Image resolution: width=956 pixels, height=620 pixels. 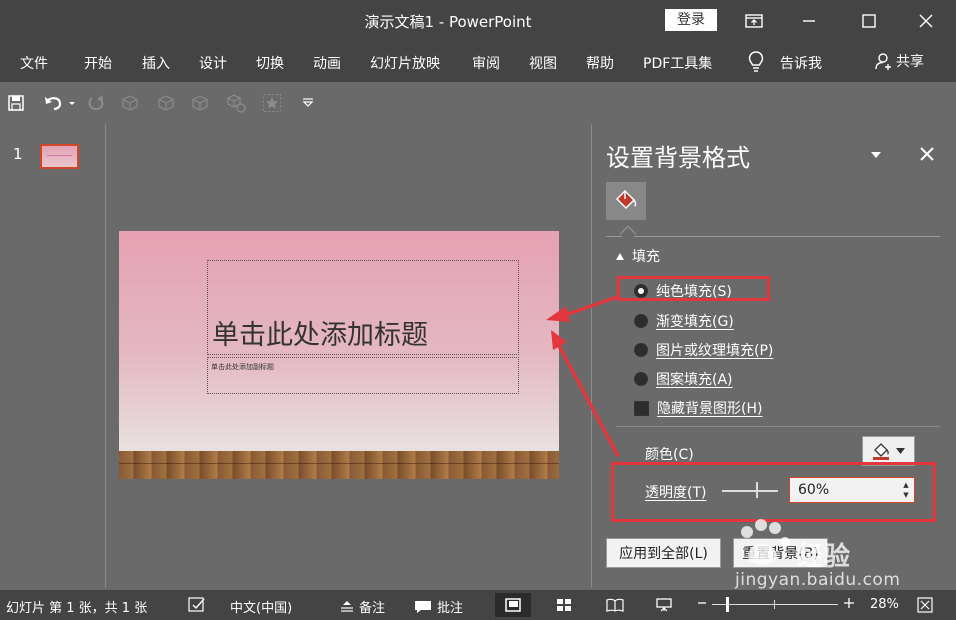 I want to click on notes-label: 备注, so click(x=372, y=608).